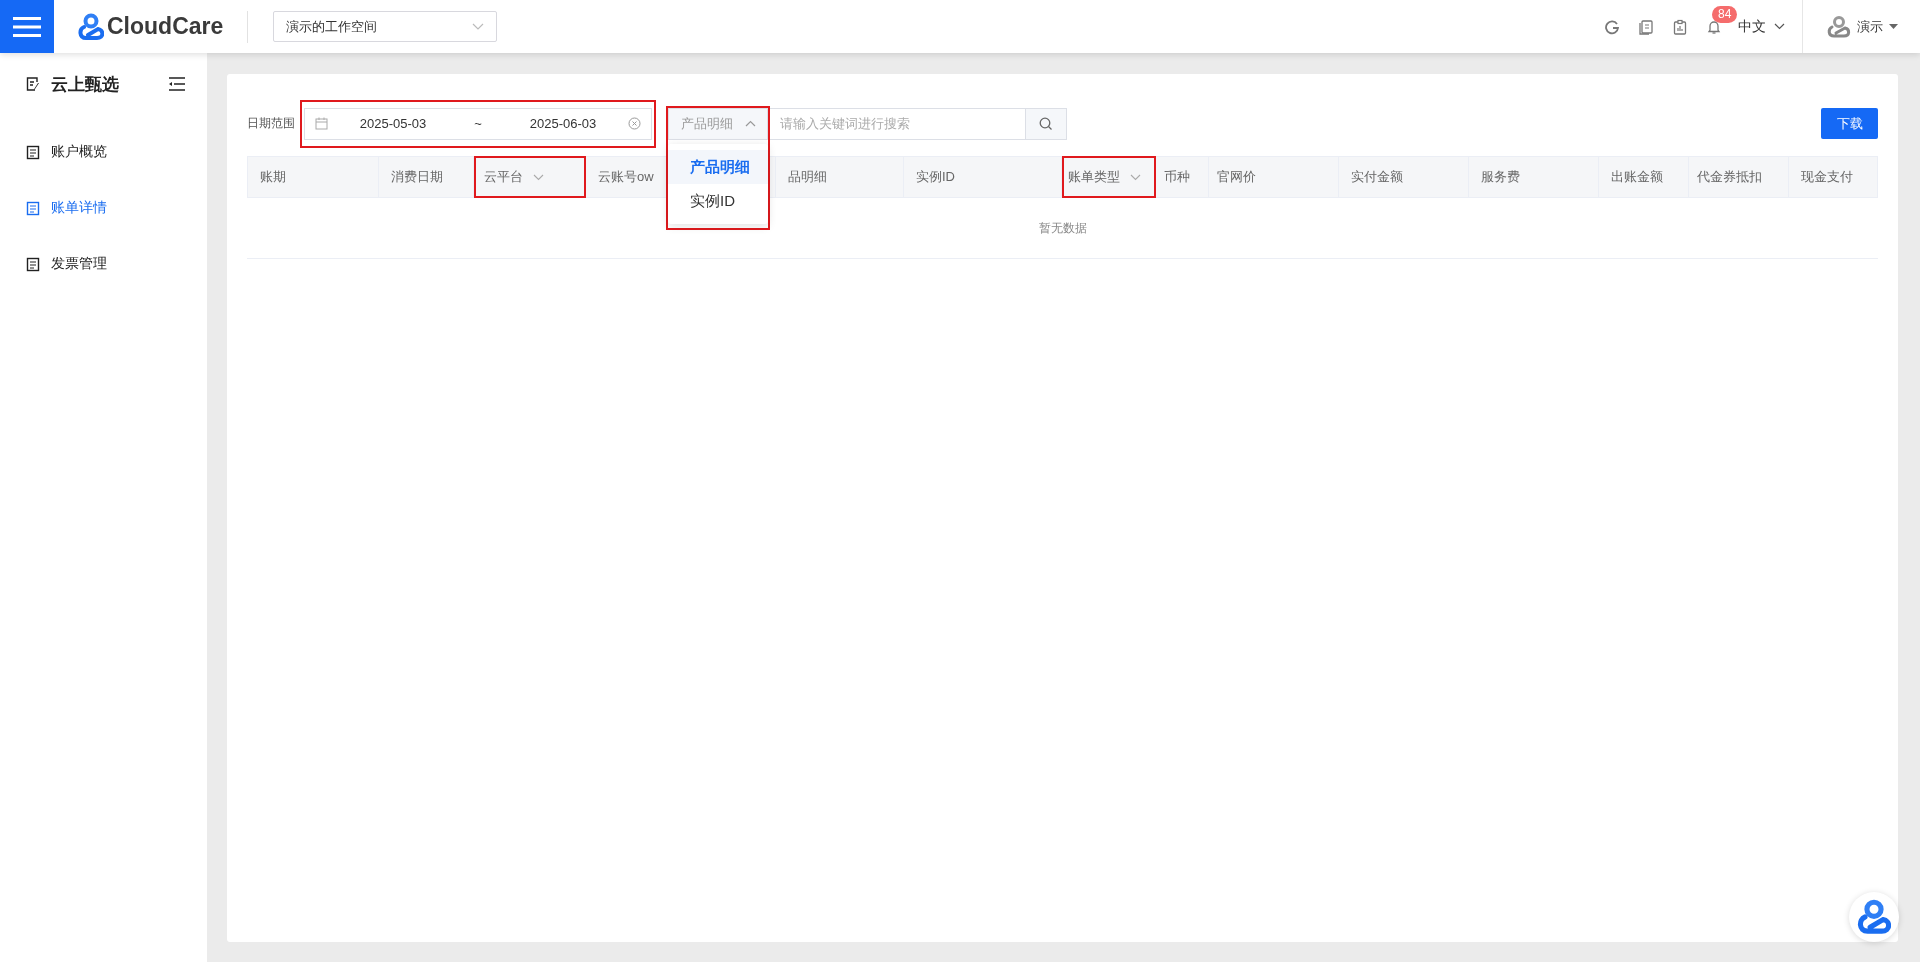 The image size is (1920, 962). Describe the element at coordinates (1062, 228) in the screenshot. I see `empty-message: 暂无数据` at that location.